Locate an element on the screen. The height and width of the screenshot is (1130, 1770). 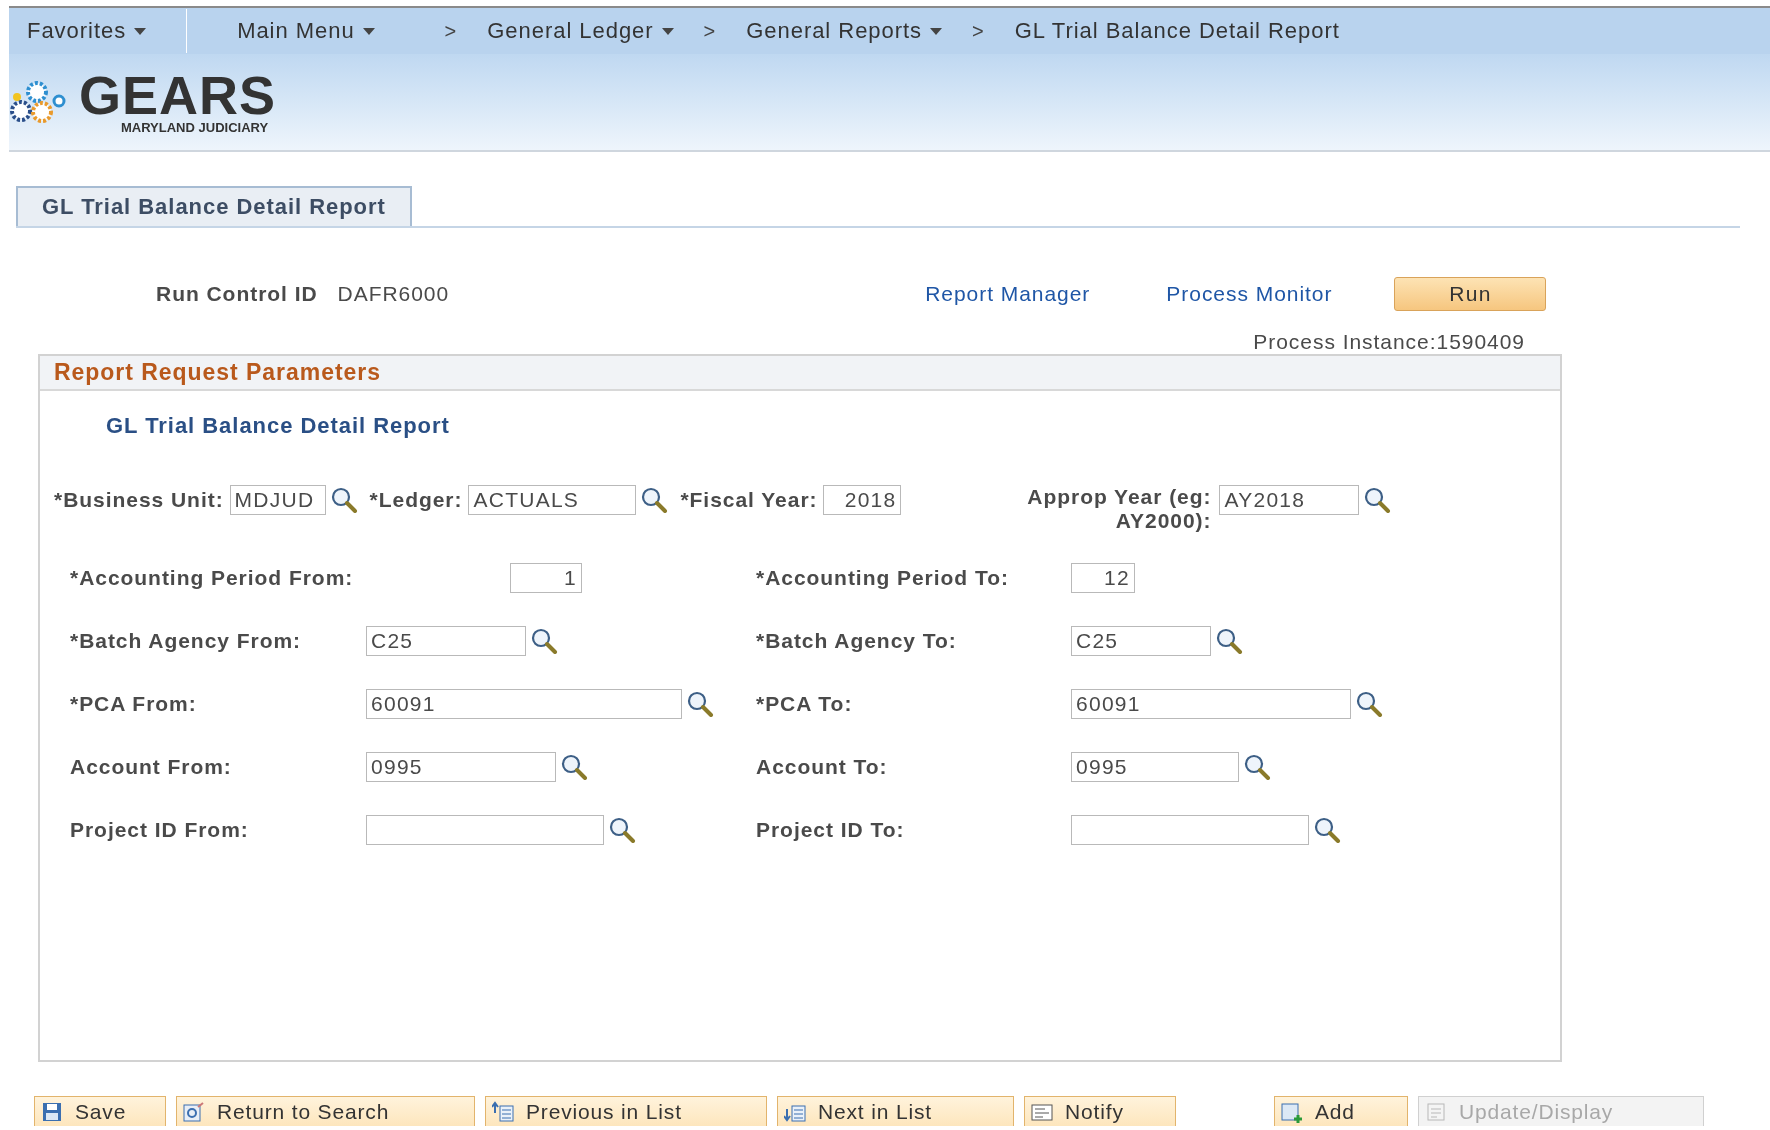
toolbar-button: Previous in List is located at coordinates (626, 1111).